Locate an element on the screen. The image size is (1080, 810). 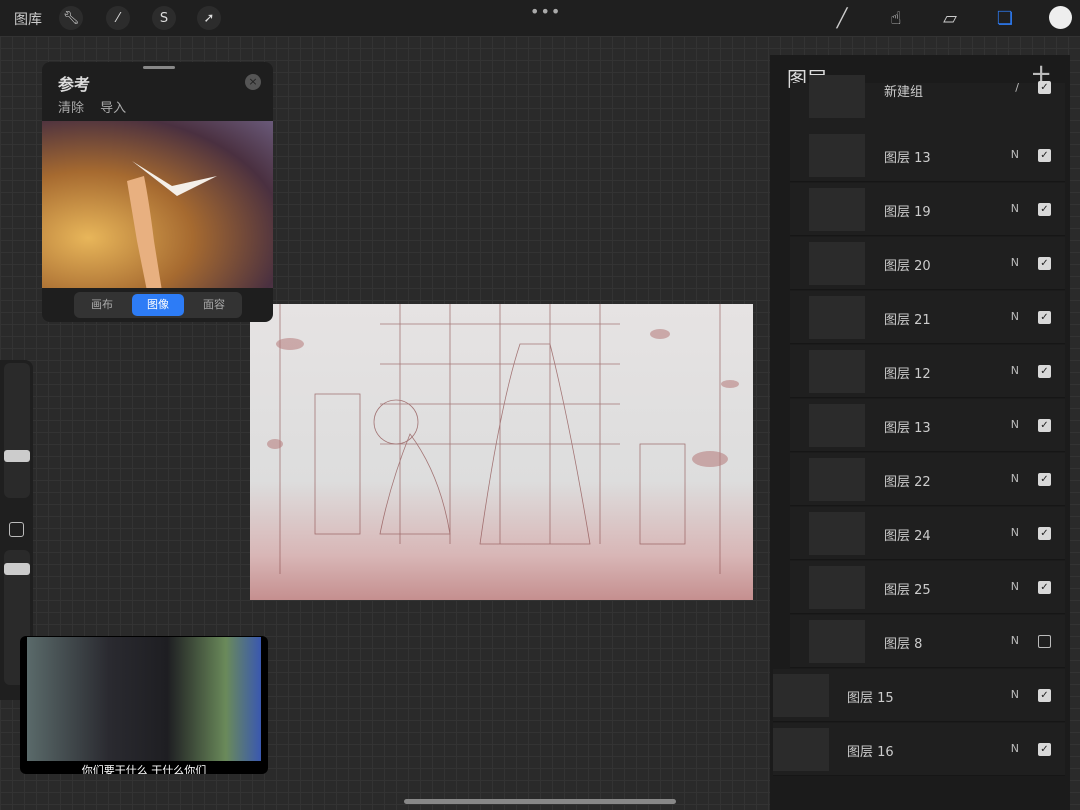
layers-icon: ❏ is located at coordinates (1005, 18).